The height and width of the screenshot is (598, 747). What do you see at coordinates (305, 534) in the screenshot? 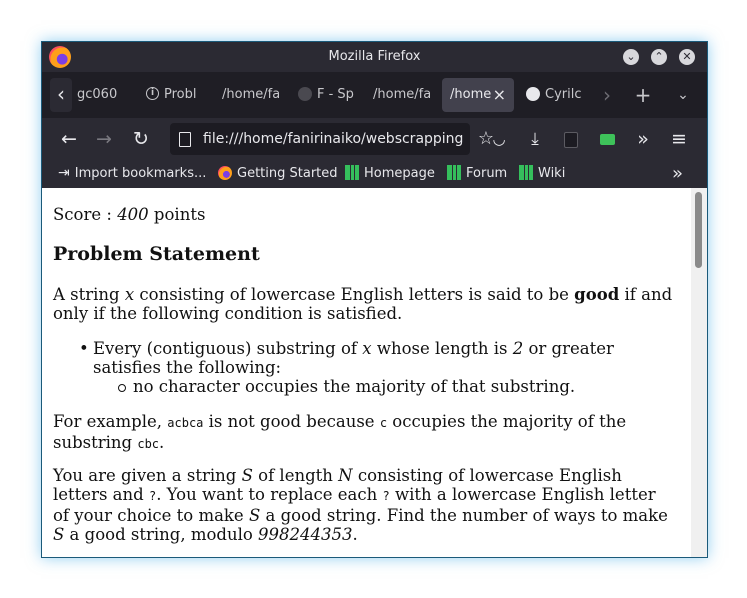
I see `math-var: 998244353` at bounding box center [305, 534].